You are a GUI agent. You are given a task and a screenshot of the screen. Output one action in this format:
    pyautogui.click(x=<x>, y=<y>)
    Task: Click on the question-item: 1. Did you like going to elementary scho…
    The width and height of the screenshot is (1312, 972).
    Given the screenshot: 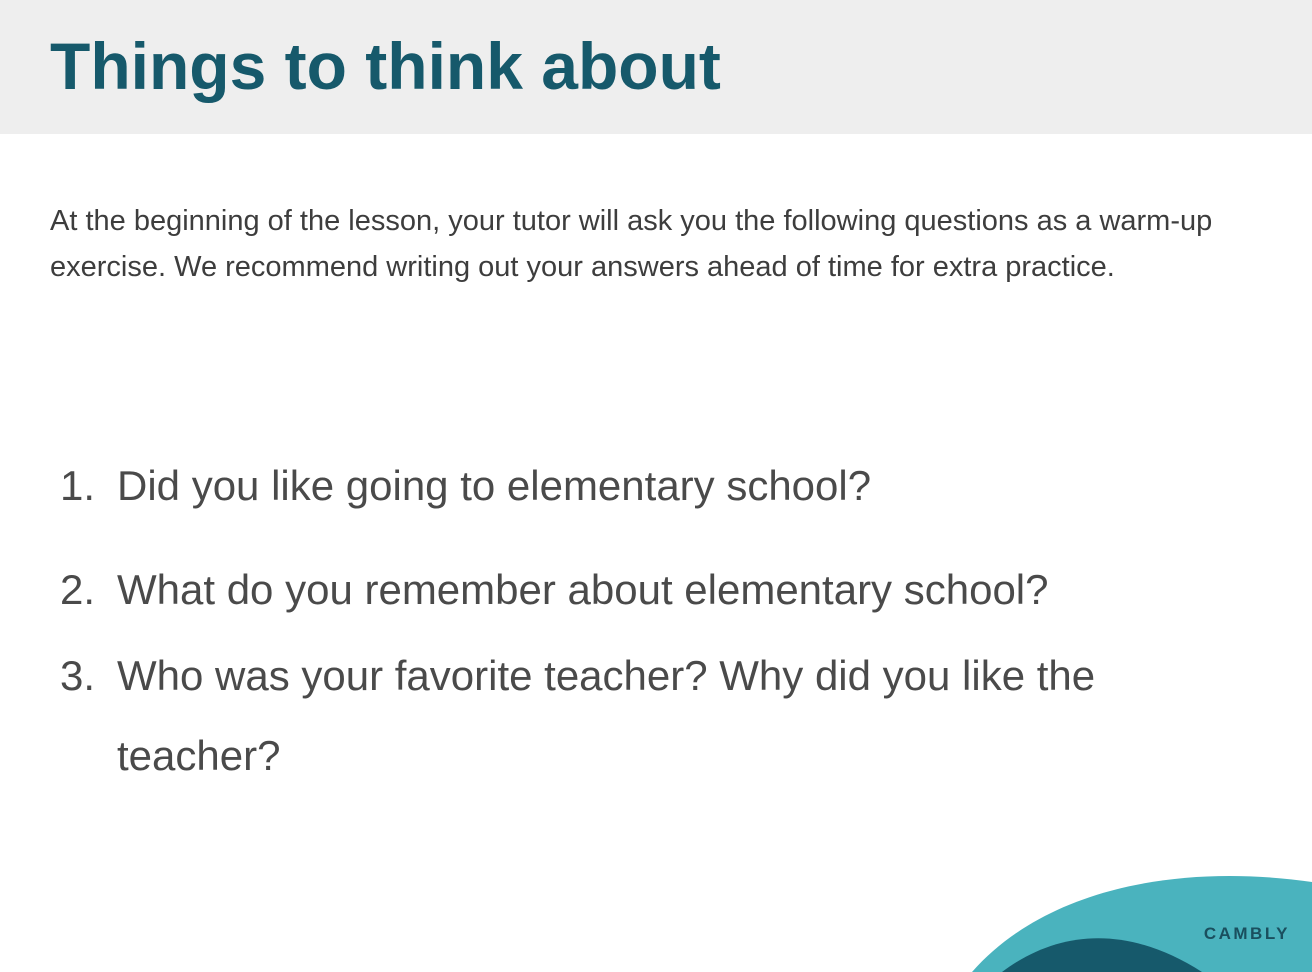 What is the action you would take?
    pyautogui.click(x=656, y=486)
    